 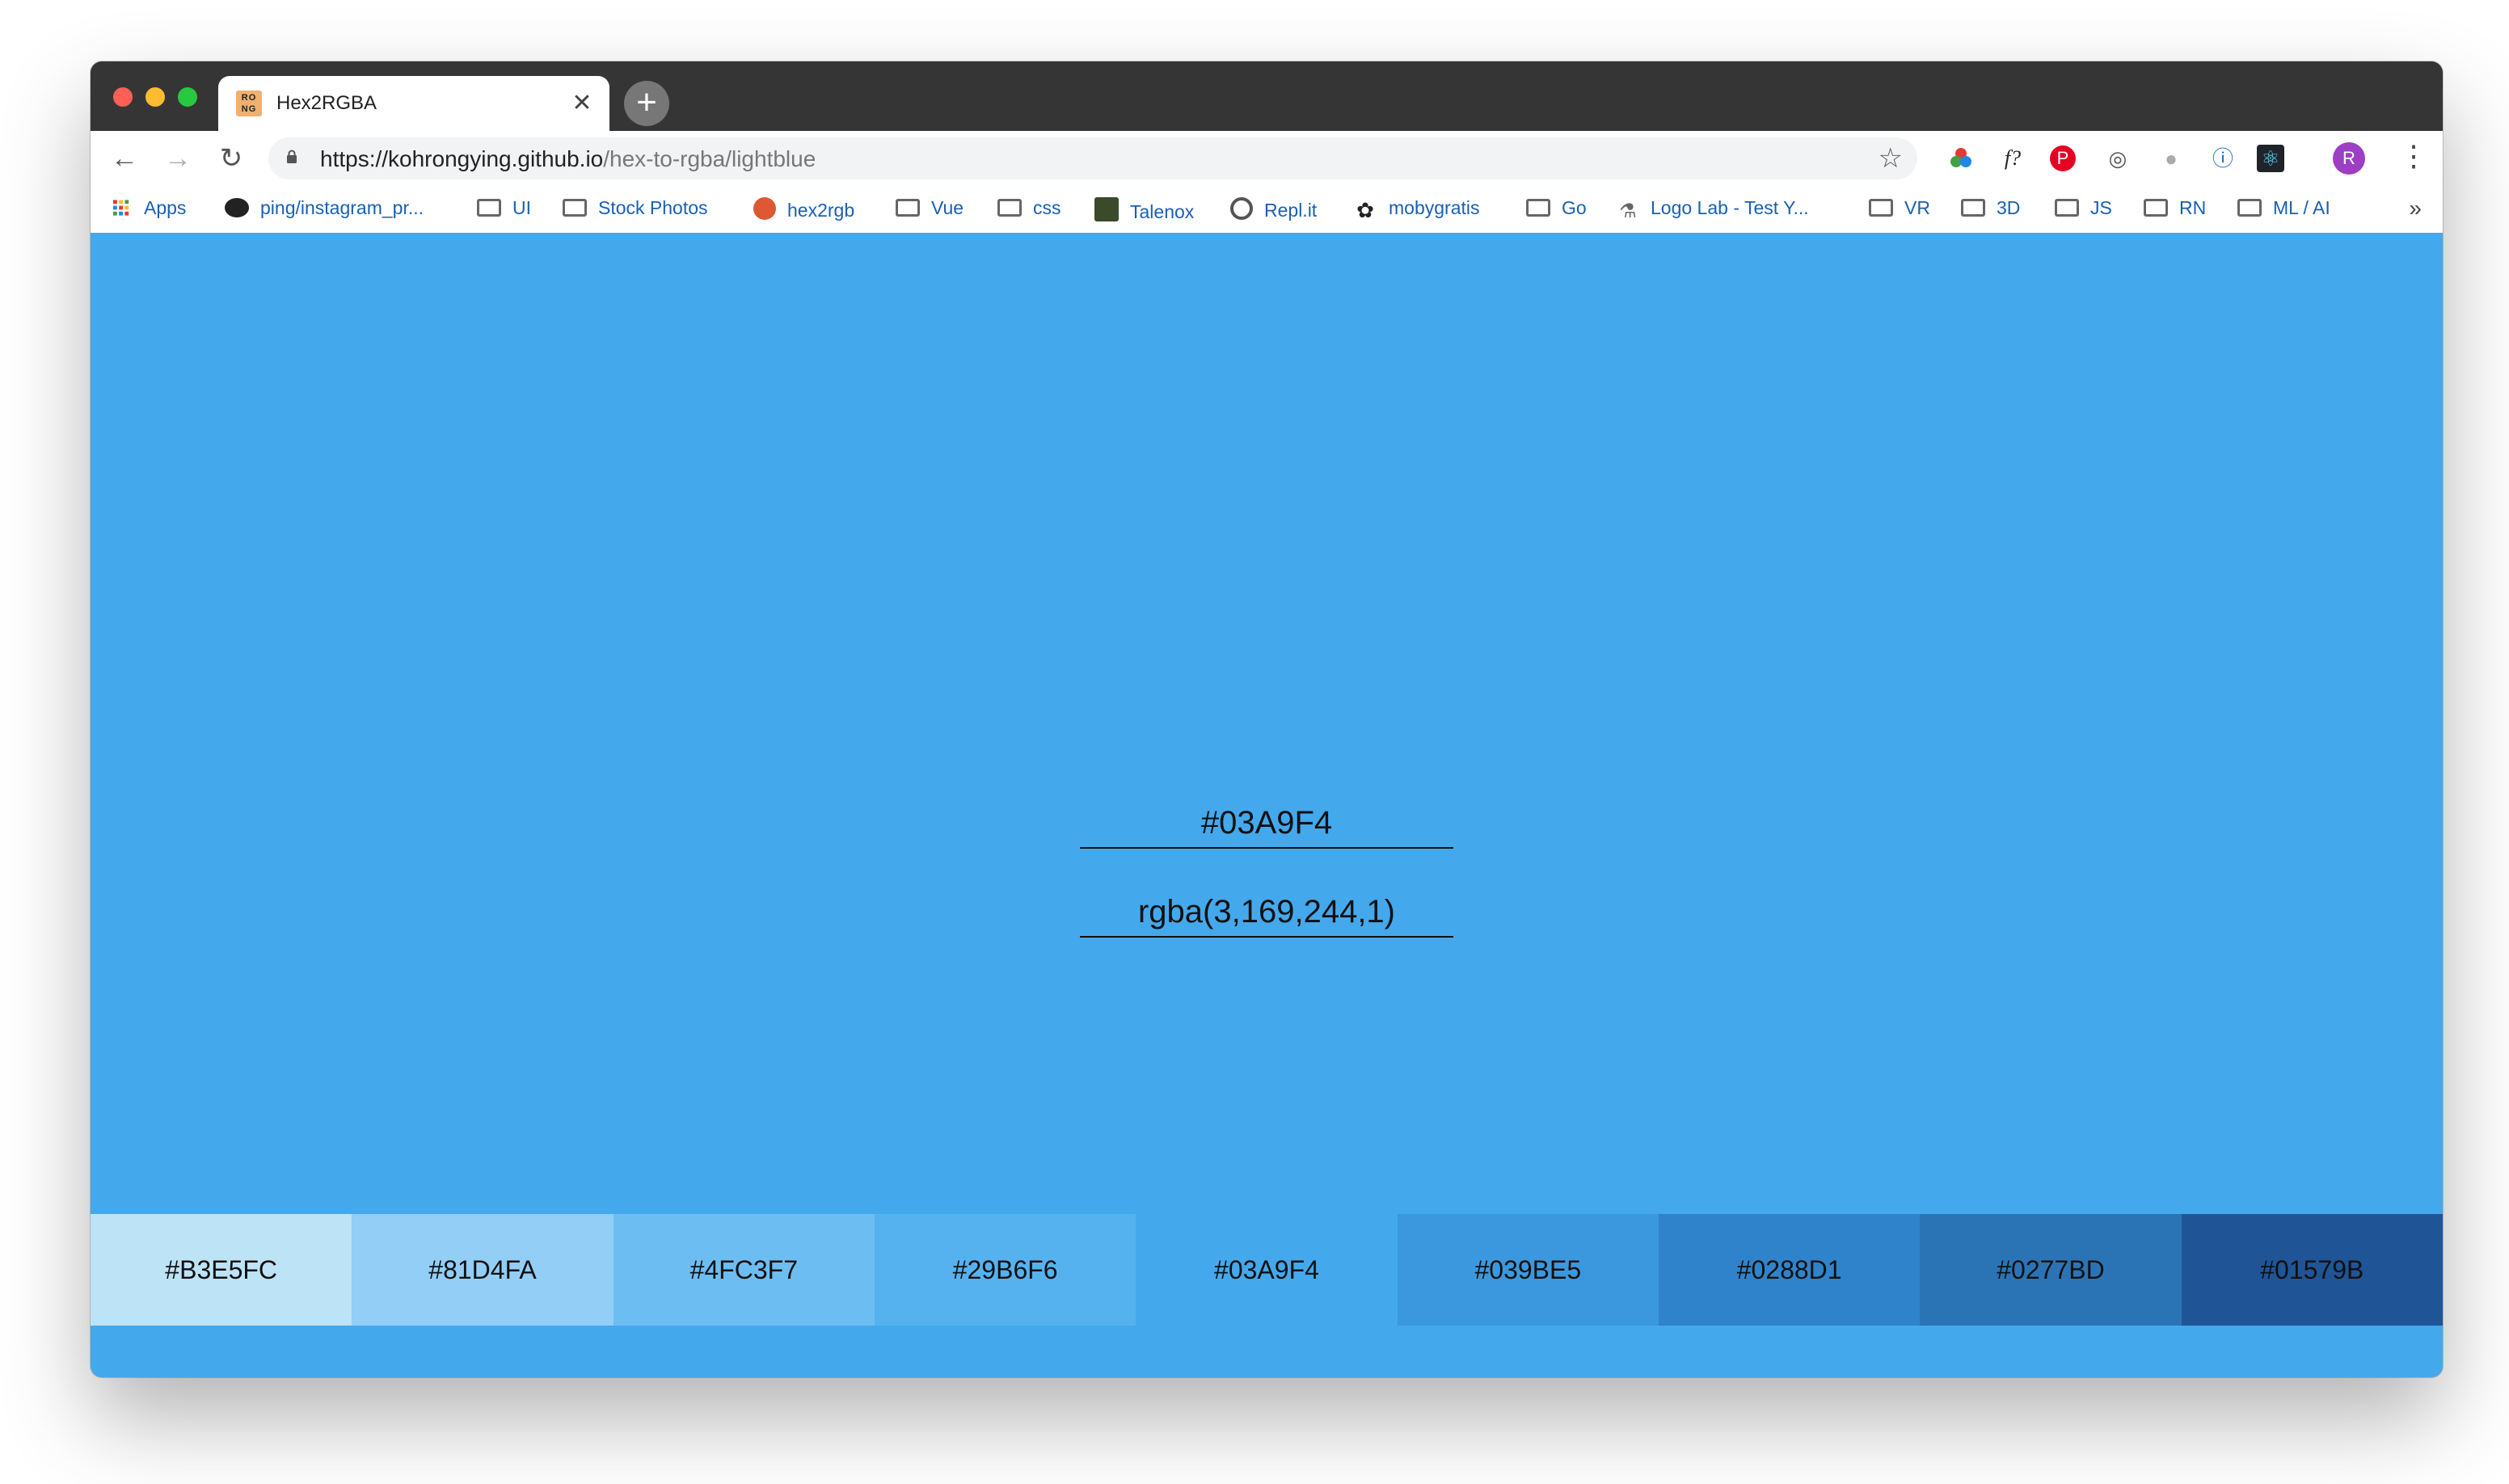 What do you see at coordinates (2415, 208) in the screenshot?
I see `more-bookmarks-icon: »` at bounding box center [2415, 208].